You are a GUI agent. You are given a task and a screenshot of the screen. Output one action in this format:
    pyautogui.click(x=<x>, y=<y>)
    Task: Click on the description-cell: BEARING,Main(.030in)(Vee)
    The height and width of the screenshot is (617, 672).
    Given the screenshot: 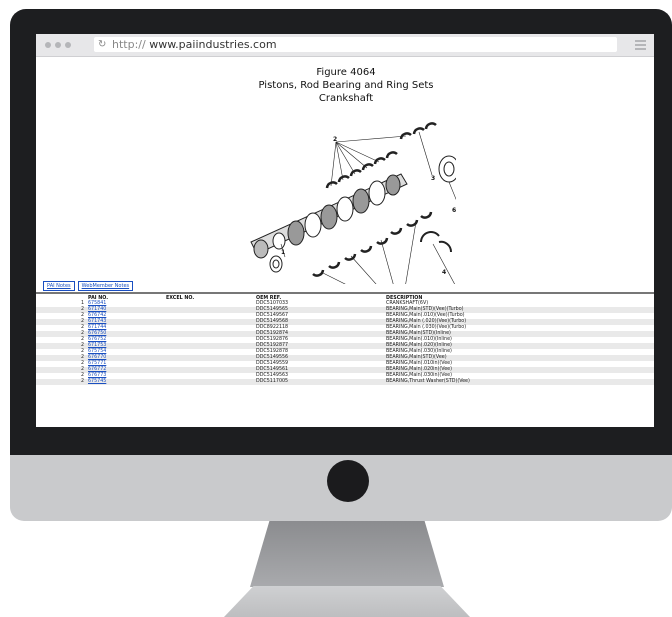 What is the action you would take?
    pyautogui.click(x=419, y=375)
    